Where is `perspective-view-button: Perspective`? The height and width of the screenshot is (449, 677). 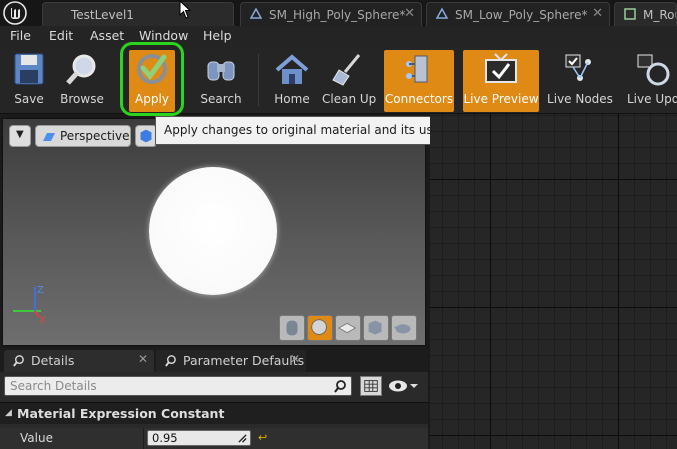
perspective-view-button: Perspective is located at coordinates (83, 136).